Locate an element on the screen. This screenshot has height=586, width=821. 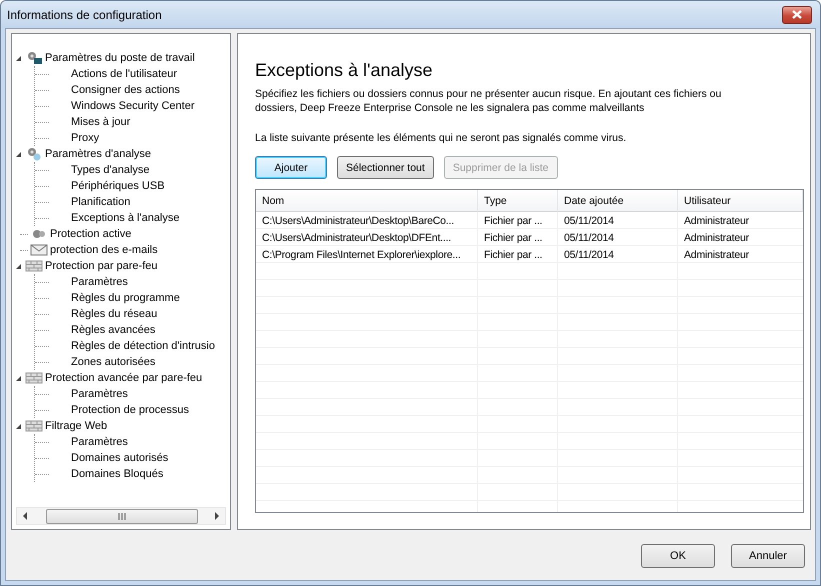
tree-item: Windows Security Center is located at coordinates (132, 106).